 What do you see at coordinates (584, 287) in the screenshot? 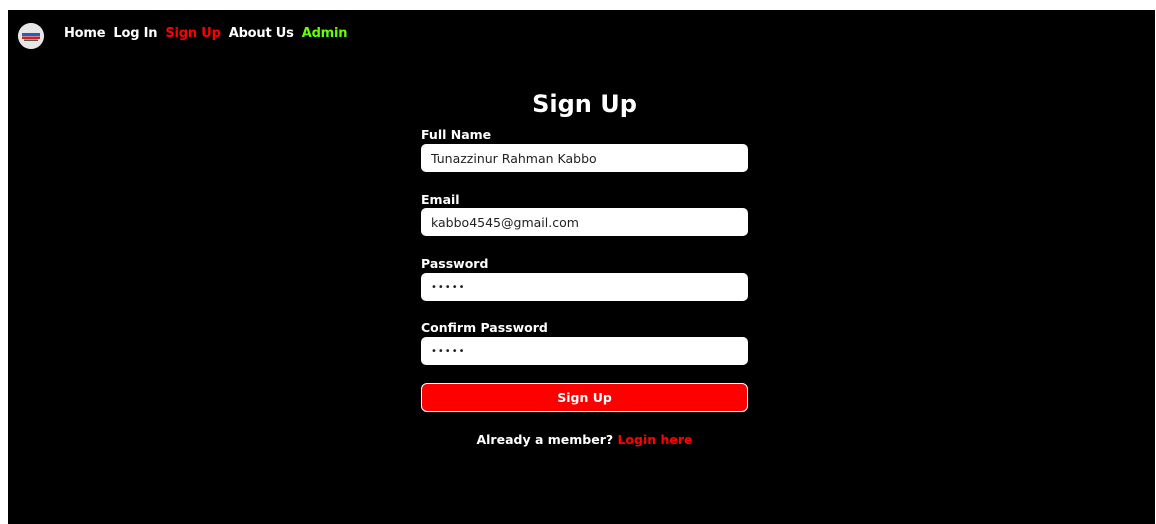
I see `password-input` at bounding box center [584, 287].